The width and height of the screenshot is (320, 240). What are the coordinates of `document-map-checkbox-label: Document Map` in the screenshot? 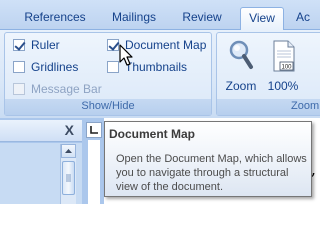 It's located at (166, 45).